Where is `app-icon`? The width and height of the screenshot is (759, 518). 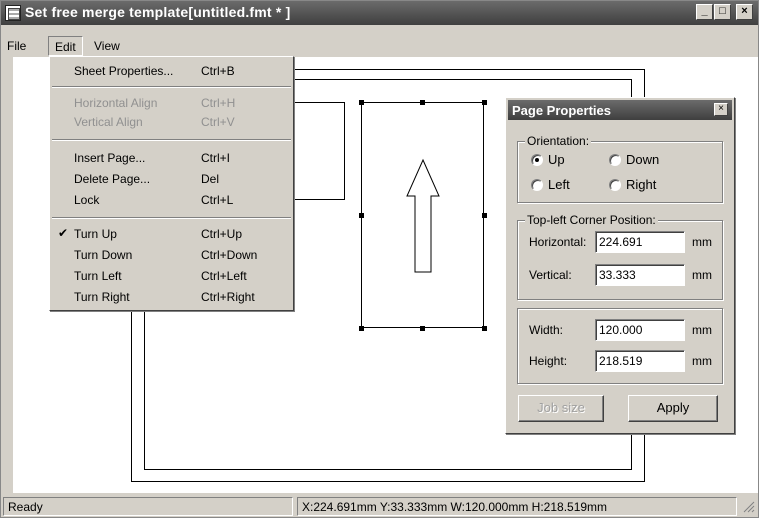
app-icon is located at coordinates (13, 13).